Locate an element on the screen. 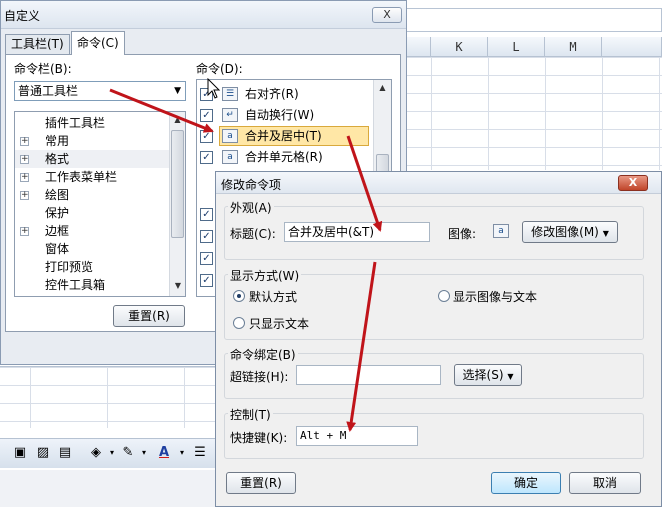 The height and width of the screenshot is (507, 662). modify-image-button: 修改图像(M) ▼ is located at coordinates (570, 232).